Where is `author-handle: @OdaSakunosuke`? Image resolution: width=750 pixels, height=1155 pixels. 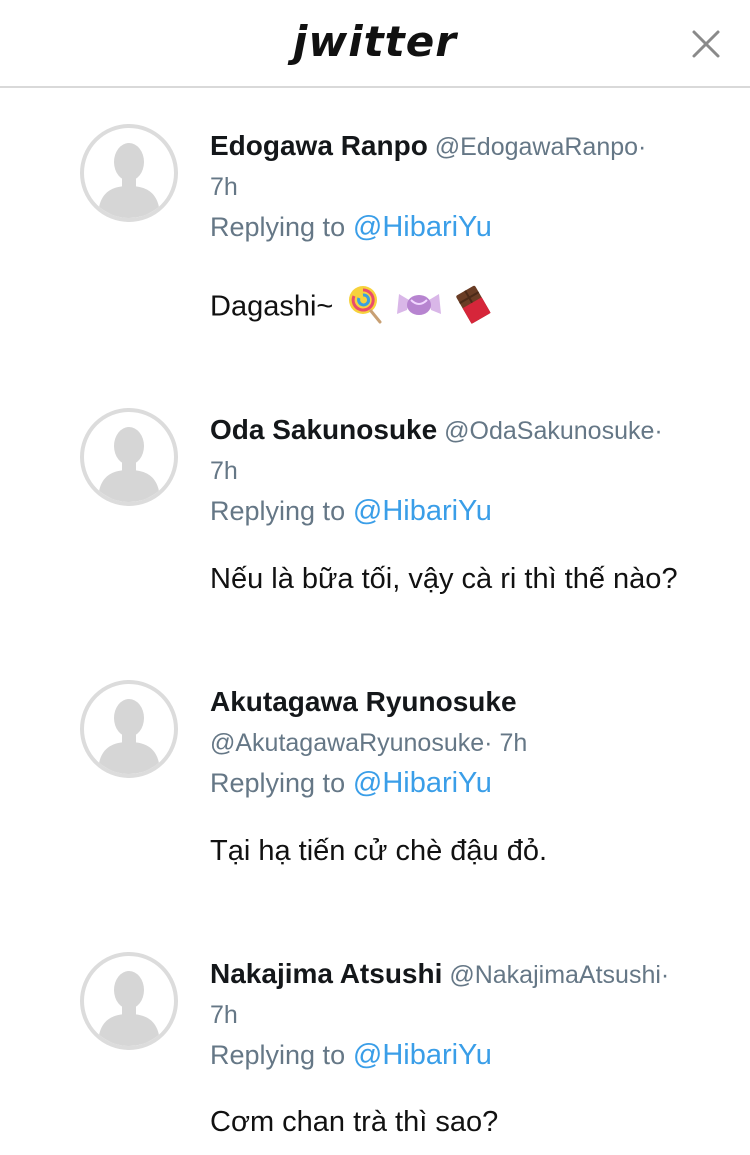 author-handle: @OdaSakunosuke is located at coordinates (549, 431).